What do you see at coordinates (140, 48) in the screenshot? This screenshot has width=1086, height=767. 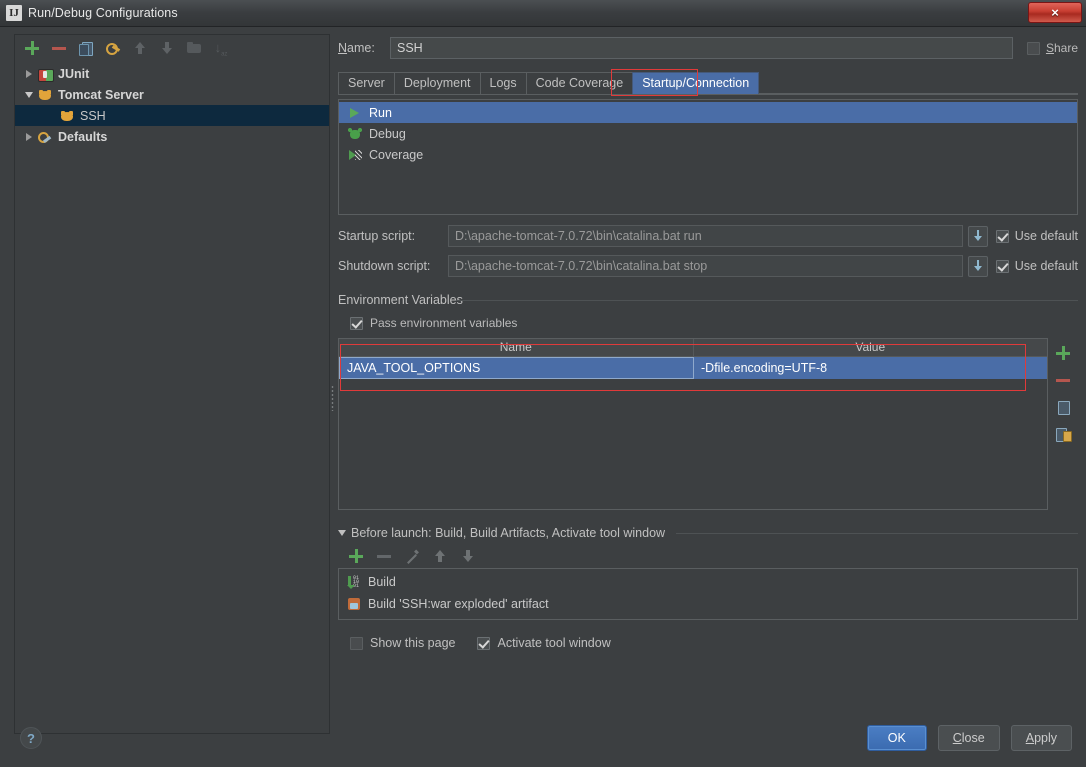 I see `move-up-button` at bounding box center [140, 48].